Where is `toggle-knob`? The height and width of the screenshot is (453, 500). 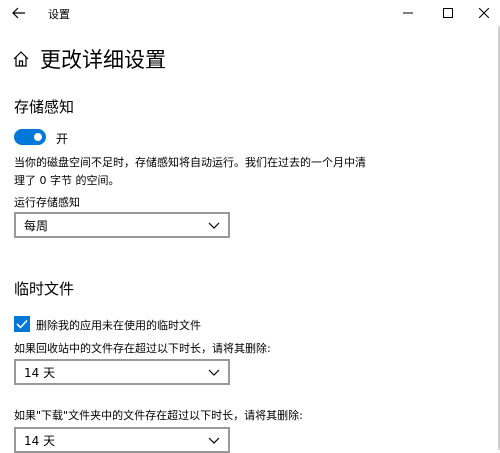 toggle-knob is located at coordinates (38, 137).